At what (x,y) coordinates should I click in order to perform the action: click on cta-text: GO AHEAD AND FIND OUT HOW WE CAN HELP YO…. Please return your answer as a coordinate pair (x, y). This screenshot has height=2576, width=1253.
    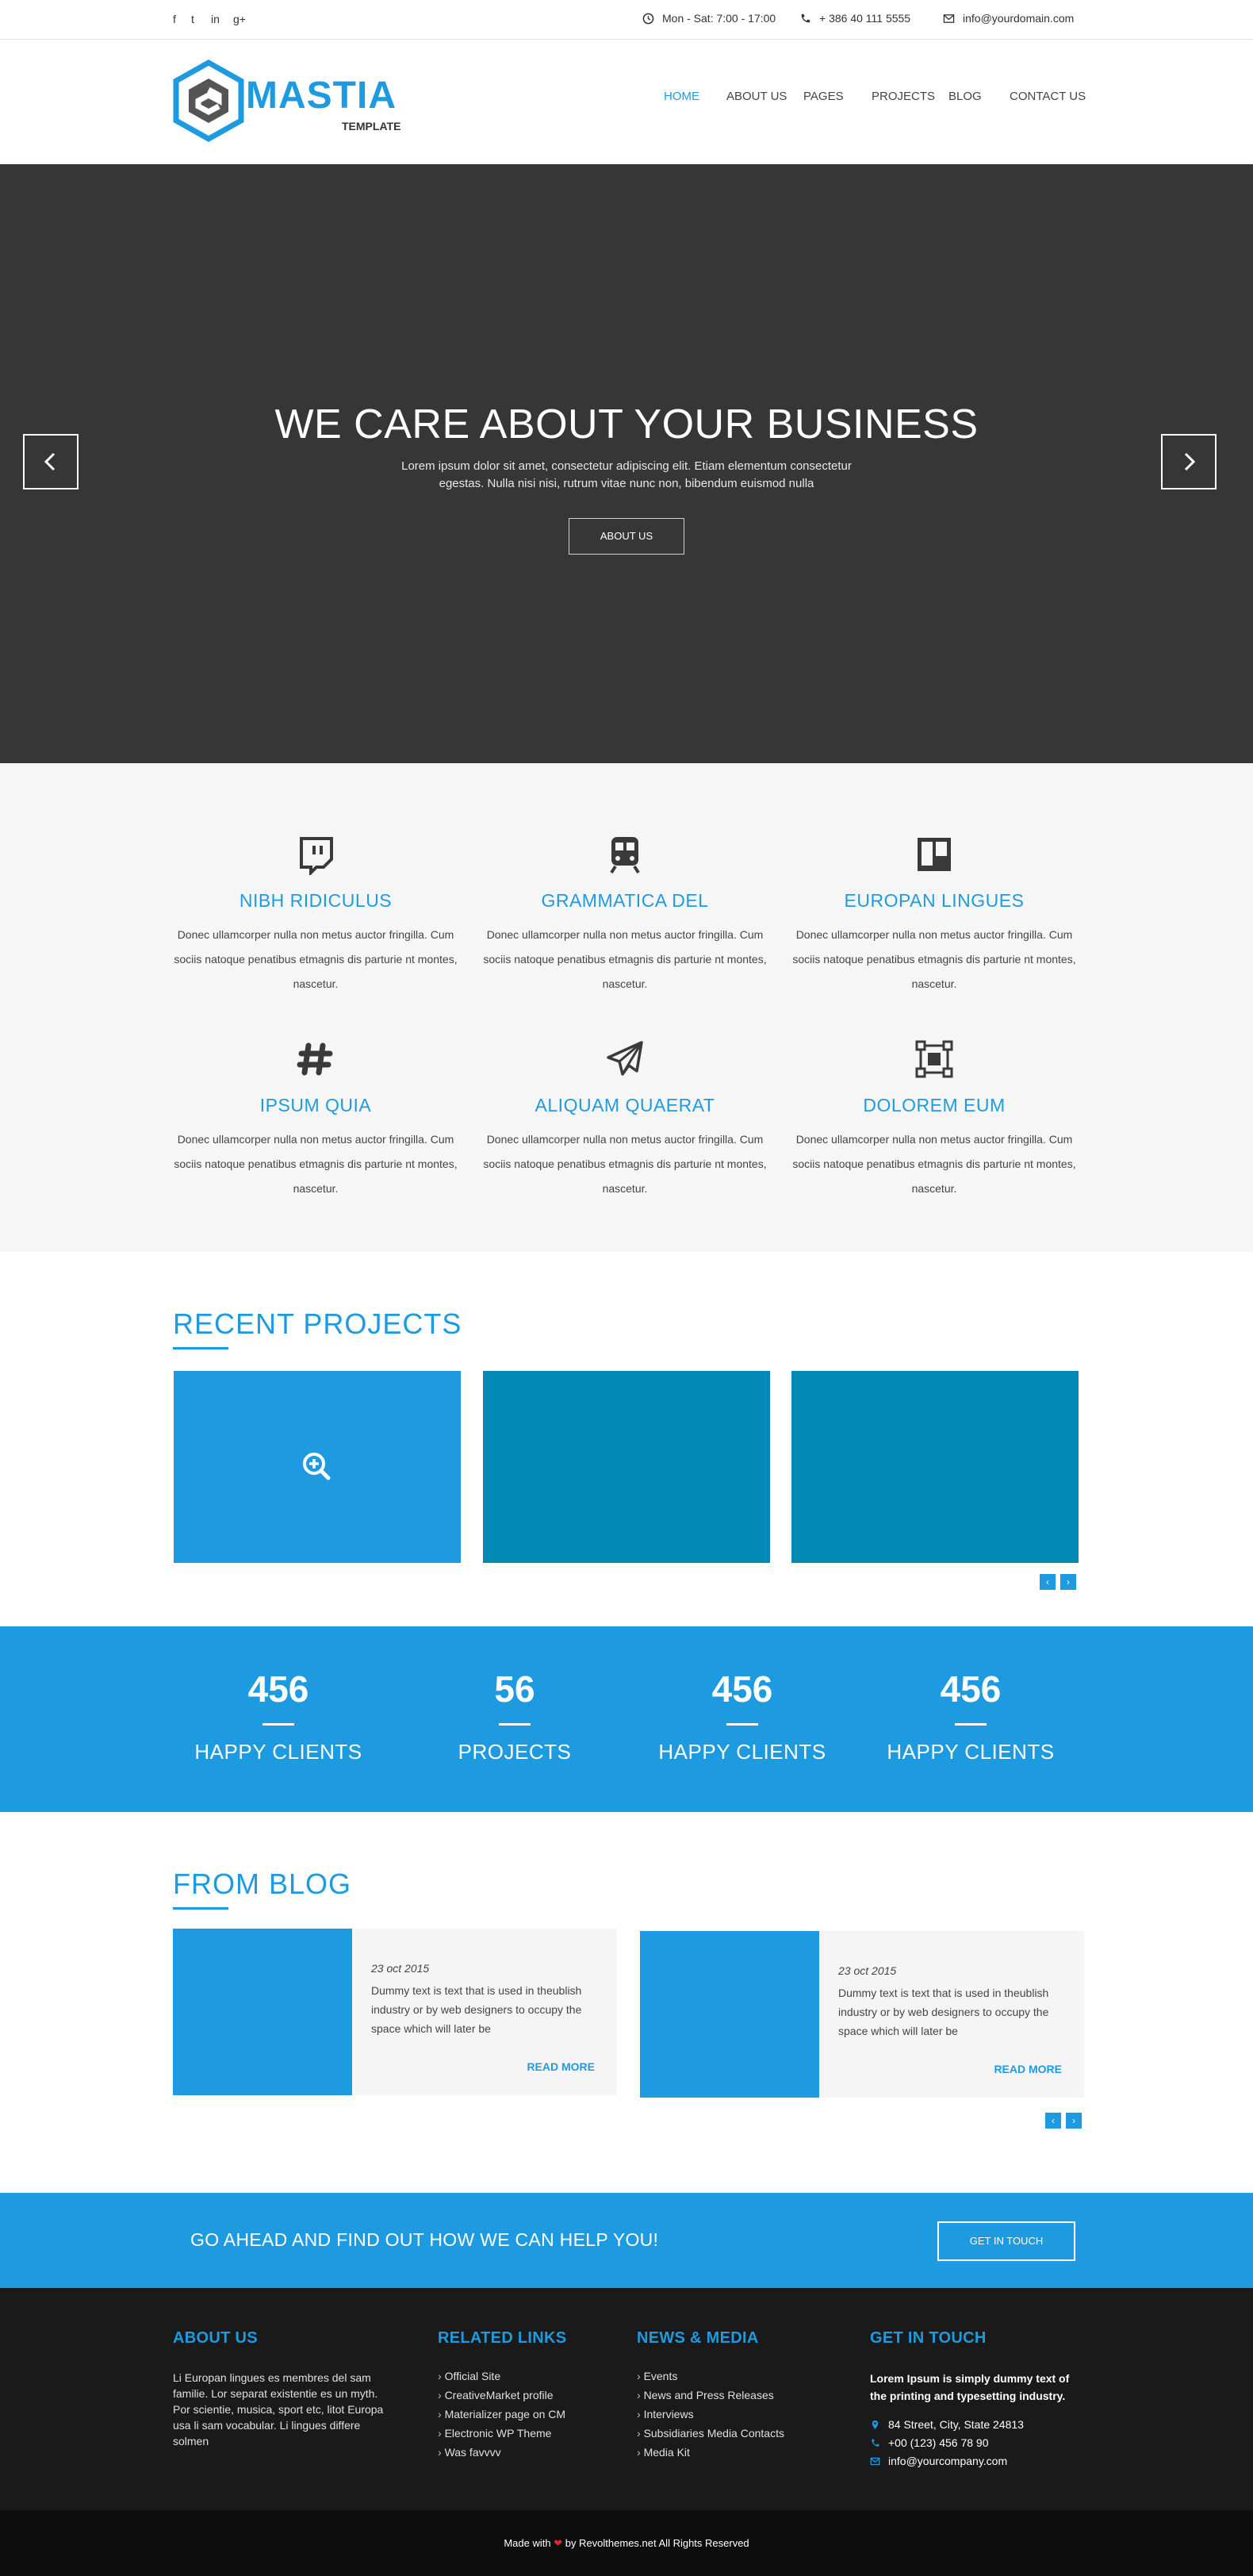
    Looking at the image, I should click on (424, 2239).